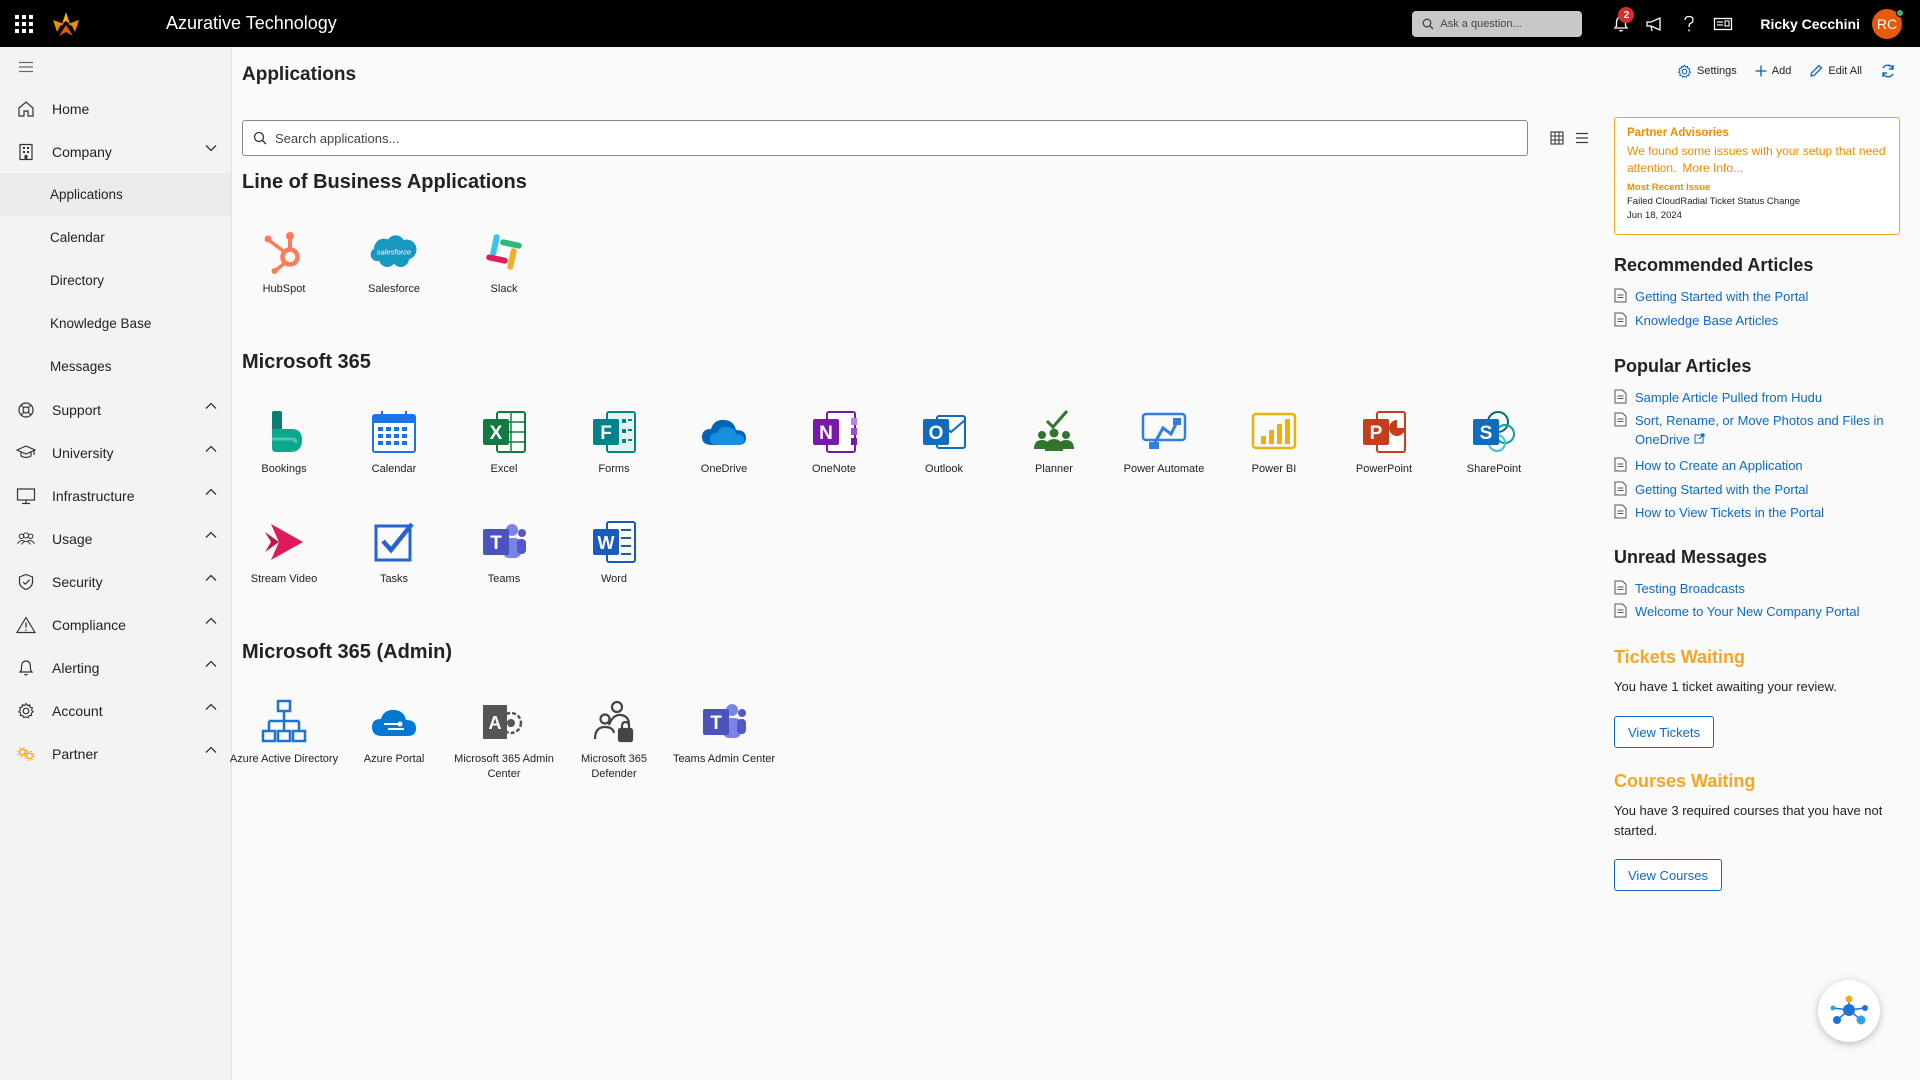 The height and width of the screenshot is (1080, 1920). I want to click on app-tile-slack: Slack, so click(504, 277).